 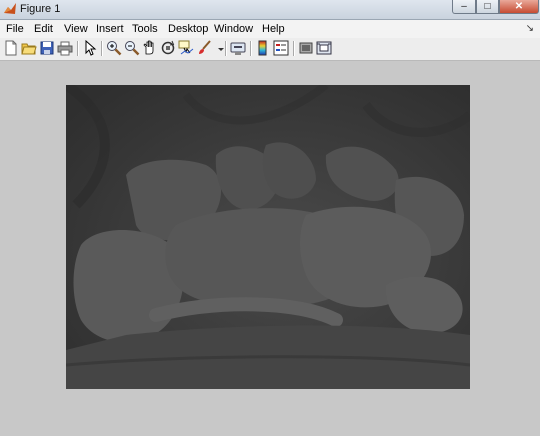 I want to click on figure-toolbar, so click(x=270, y=49).